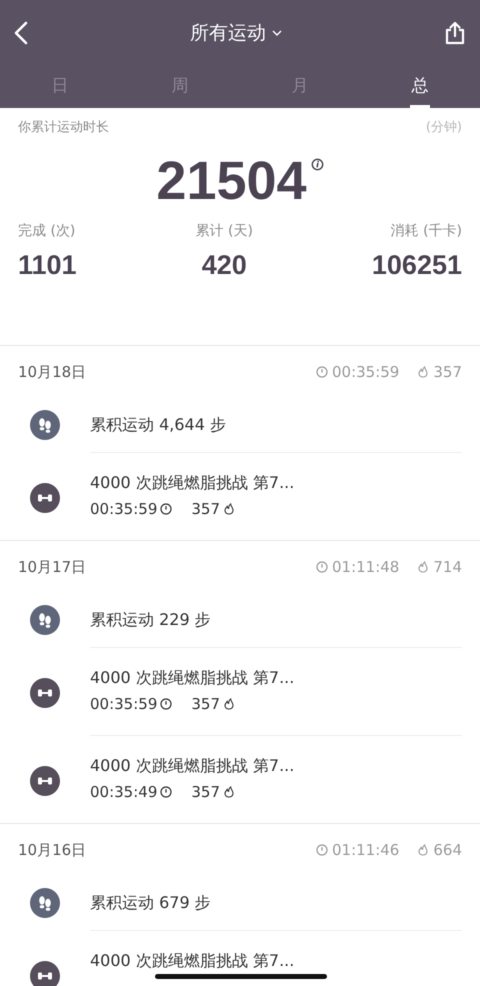  Describe the element at coordinates (317, 164) in the screenshot. I see `info-icon` at that location.